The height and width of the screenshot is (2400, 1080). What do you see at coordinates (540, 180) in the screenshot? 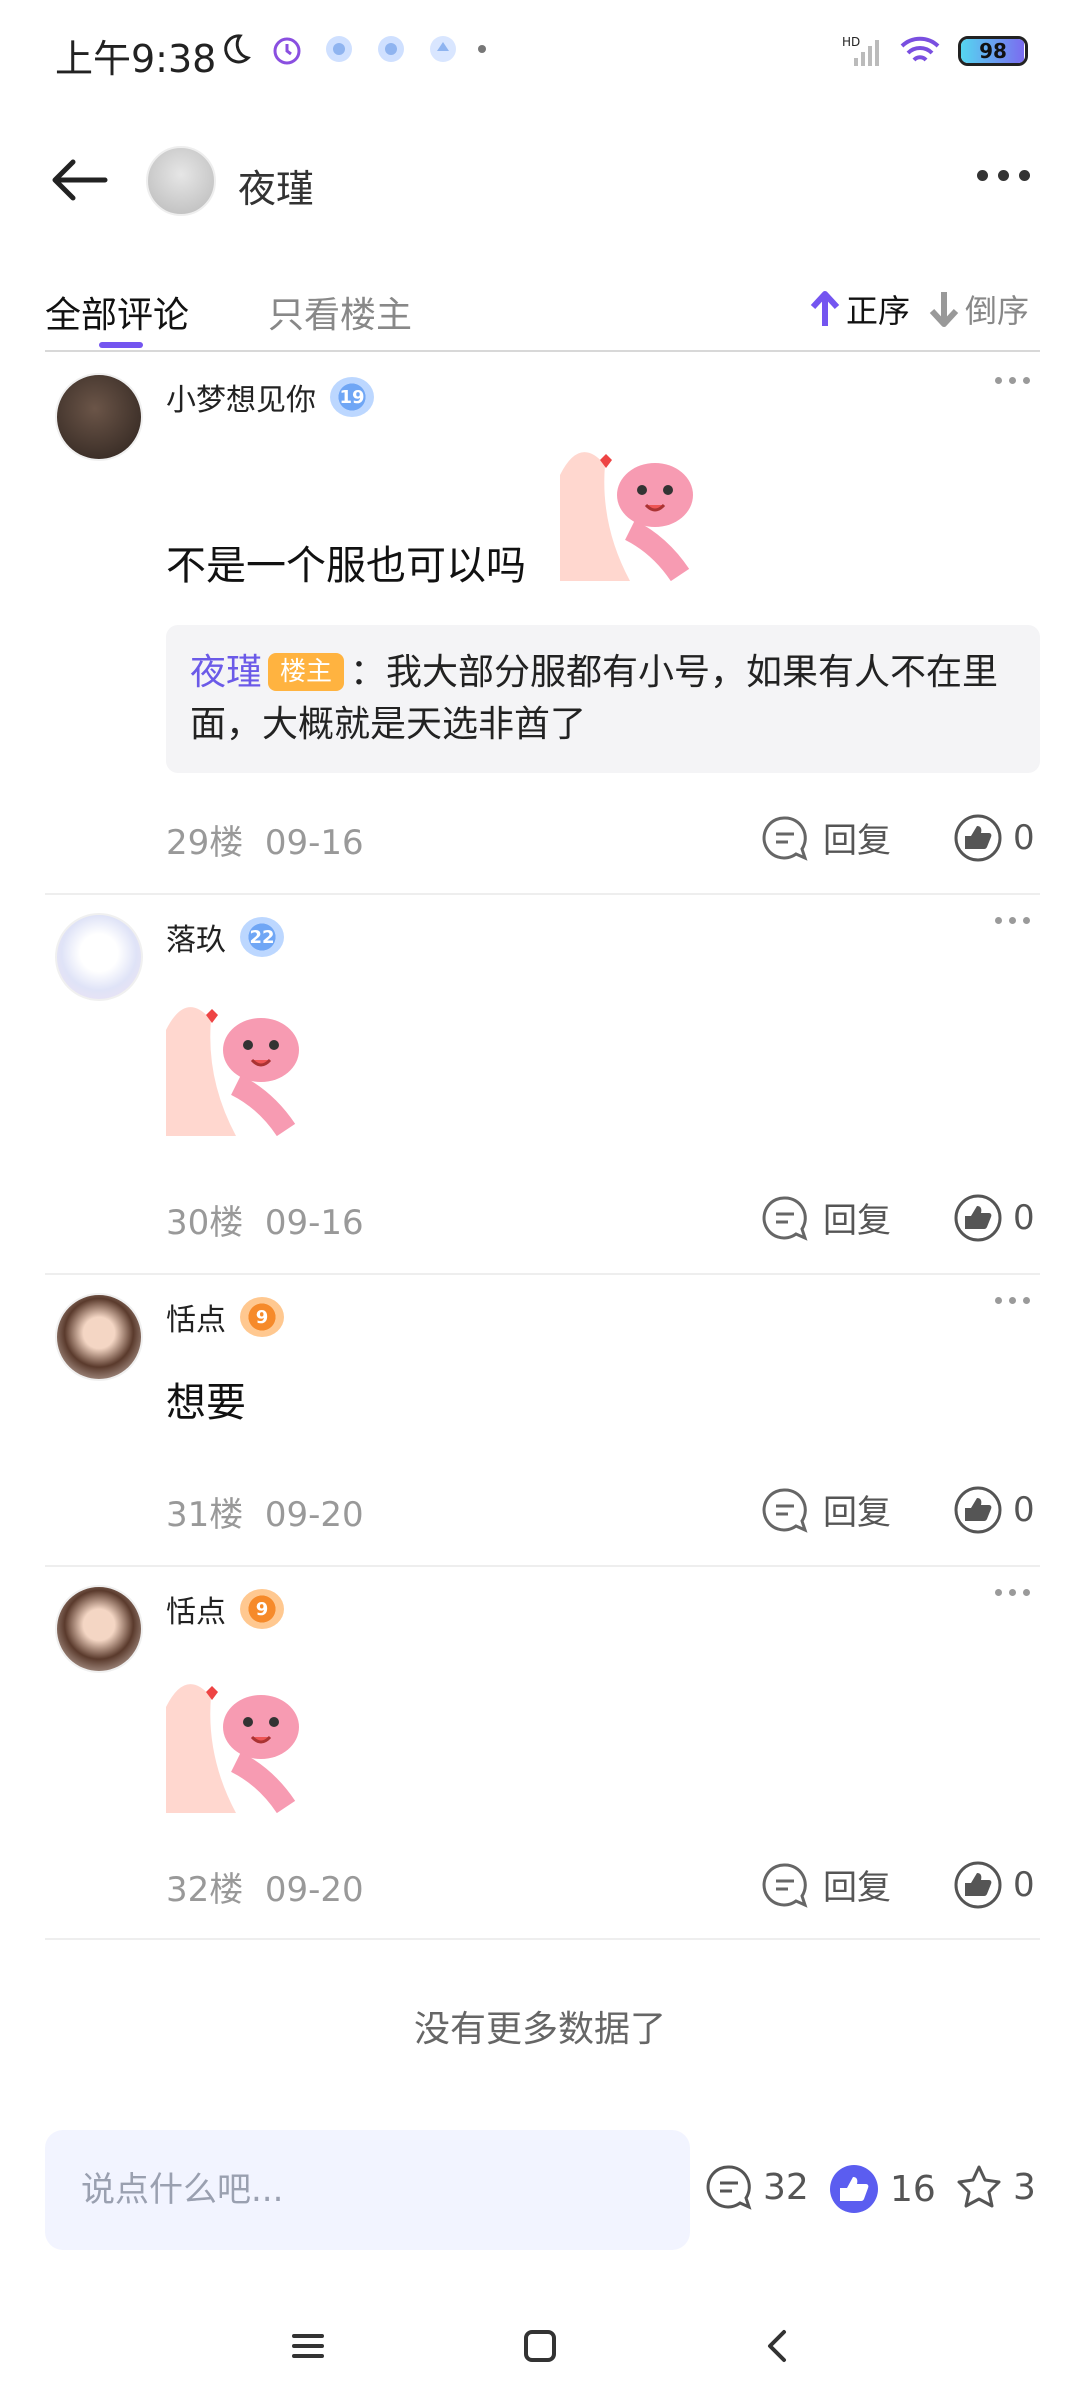
I see `post-header: 夜瑾` at bounding box center [540, 180].